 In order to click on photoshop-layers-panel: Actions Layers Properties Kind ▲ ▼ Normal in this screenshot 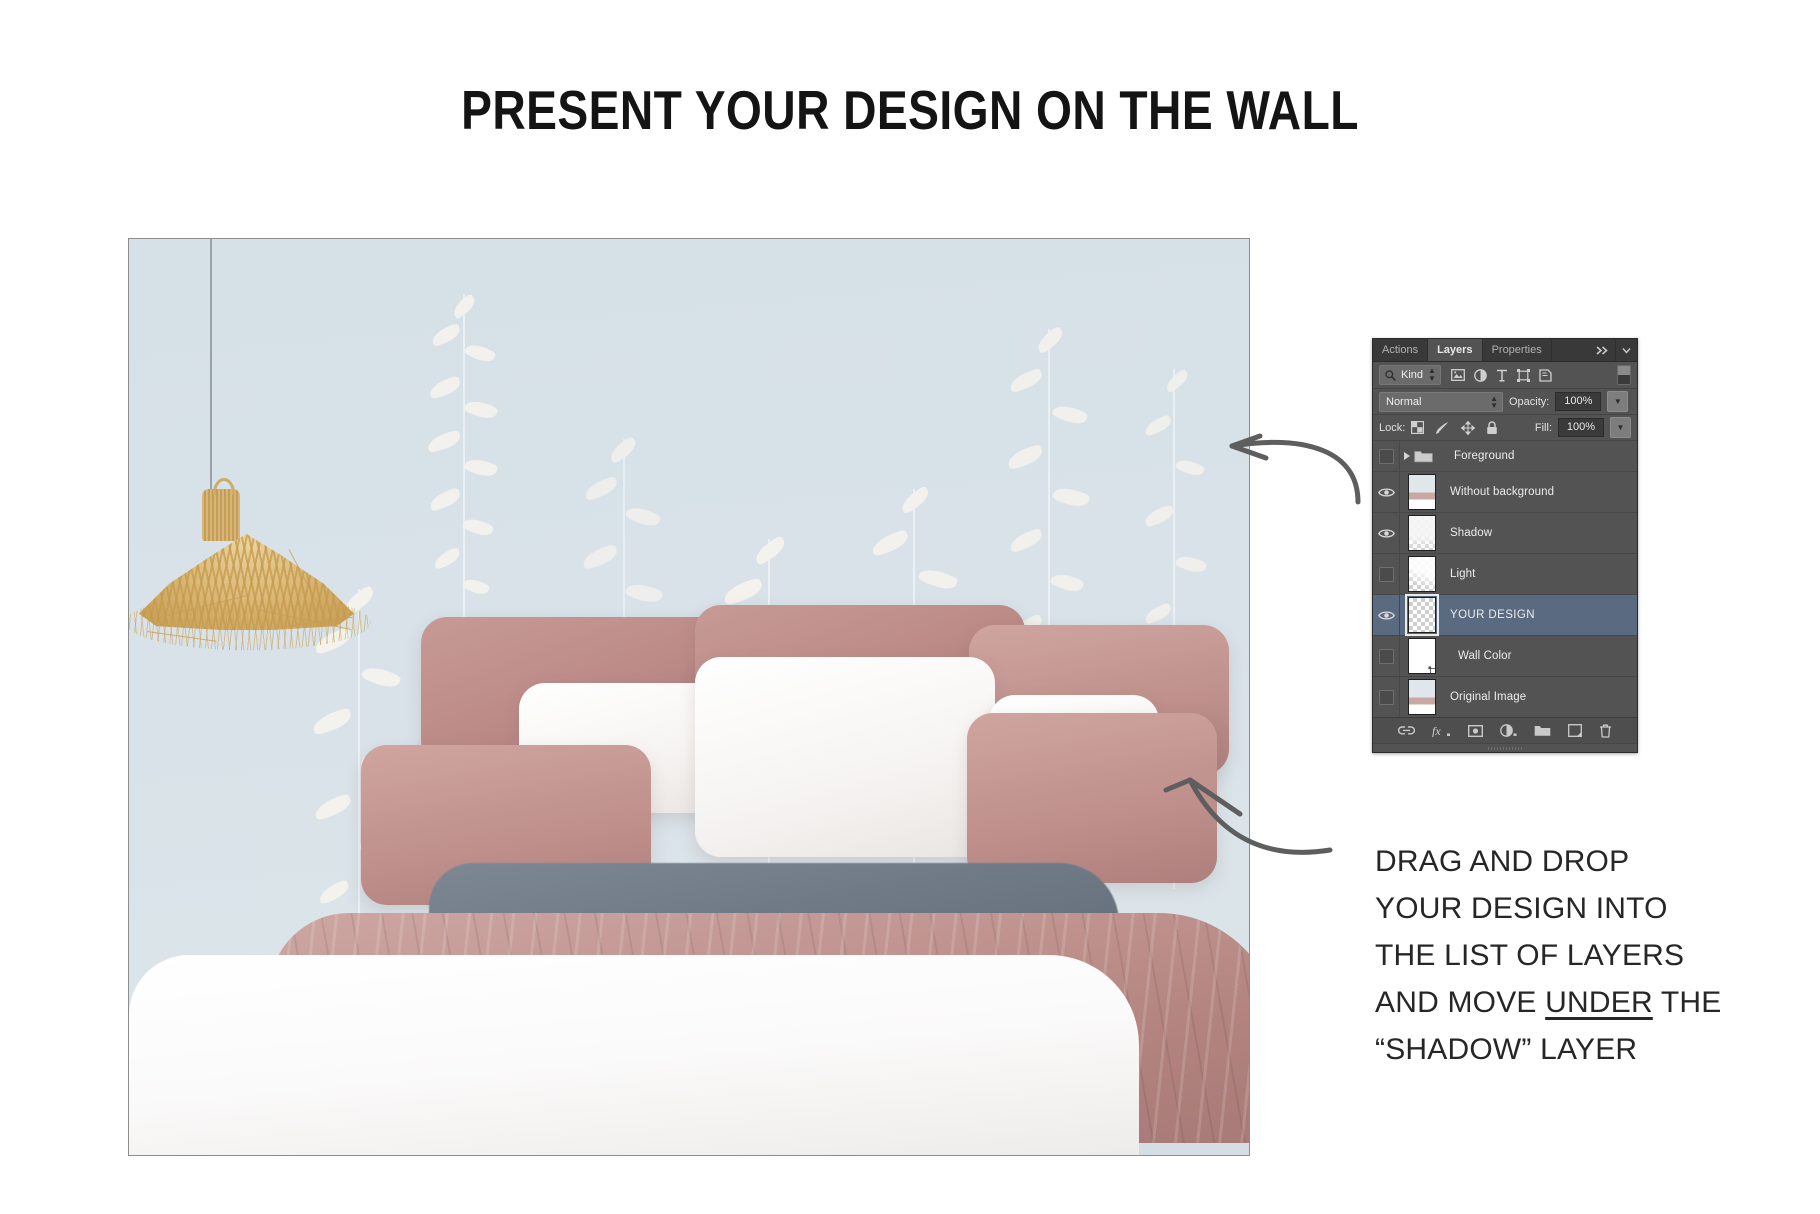, I will do `click(1505, 545)`.